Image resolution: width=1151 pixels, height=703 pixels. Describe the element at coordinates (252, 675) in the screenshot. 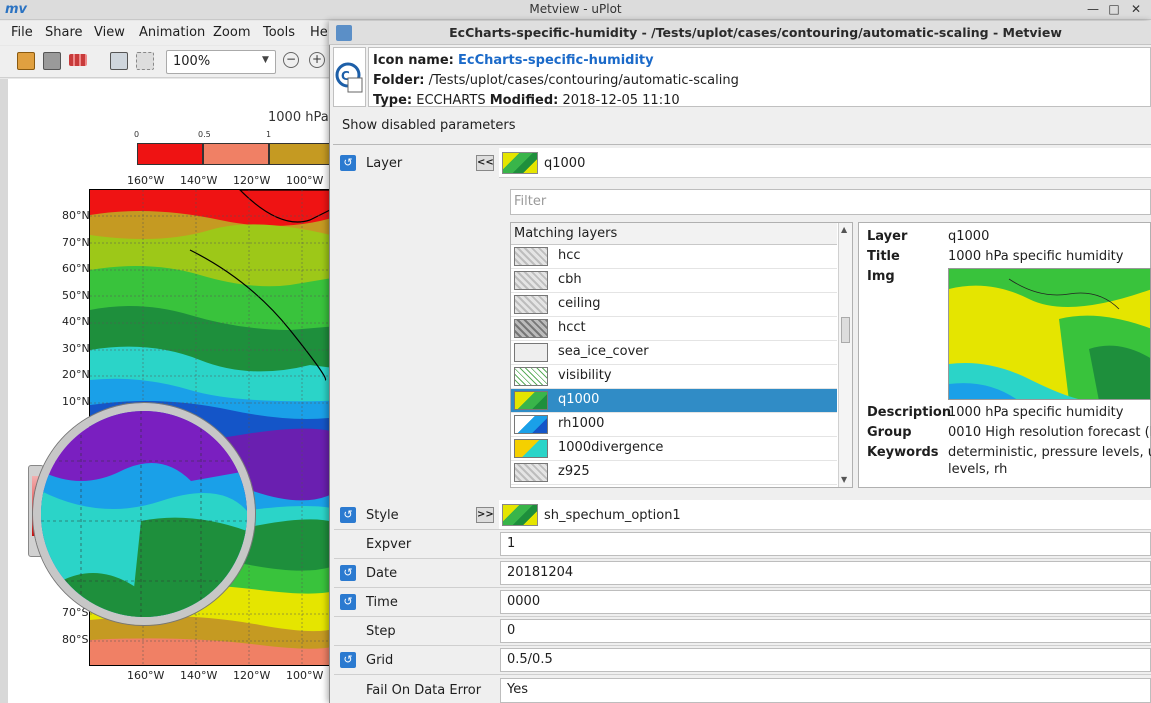

I see `lon-label: 120°W` at that location.